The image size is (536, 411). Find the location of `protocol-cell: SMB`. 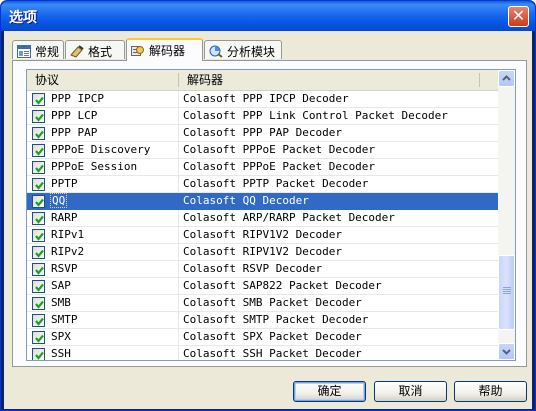

protocol-cell: SMB is located at coordinates (61, 302).